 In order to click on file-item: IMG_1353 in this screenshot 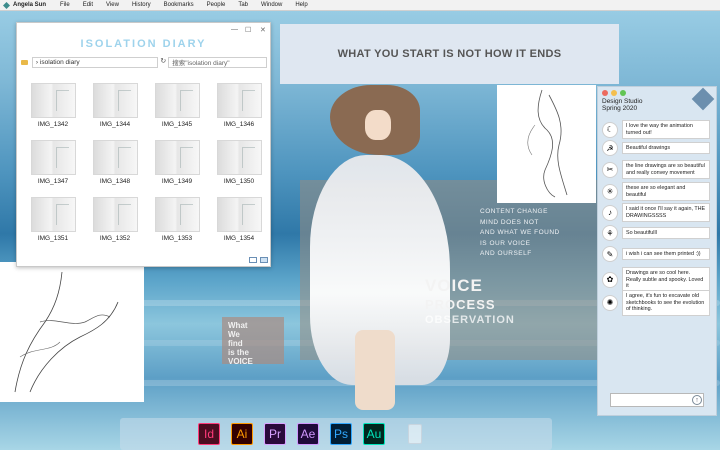, I will do `click(177, 219)`.